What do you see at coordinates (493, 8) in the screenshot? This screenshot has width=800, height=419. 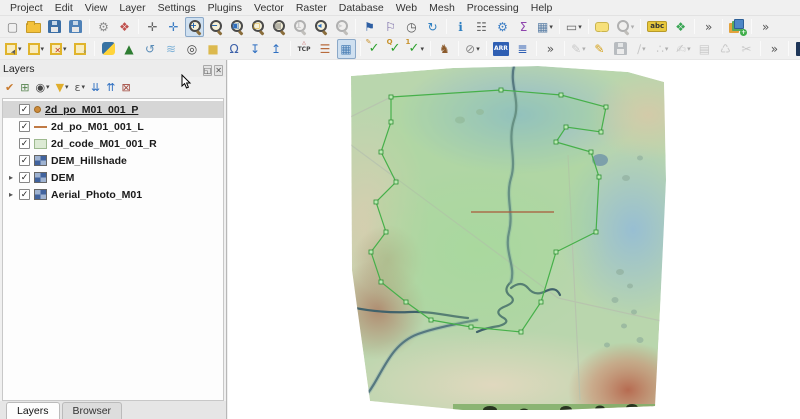 I see `menu-processing: Processing` at bounding box center [493, 8].